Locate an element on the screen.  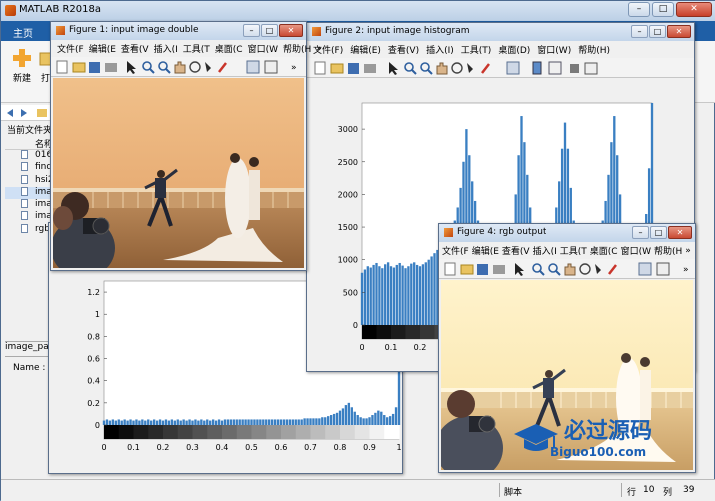
y-tick-label: 1.2 is located at coordinates (93, 292).